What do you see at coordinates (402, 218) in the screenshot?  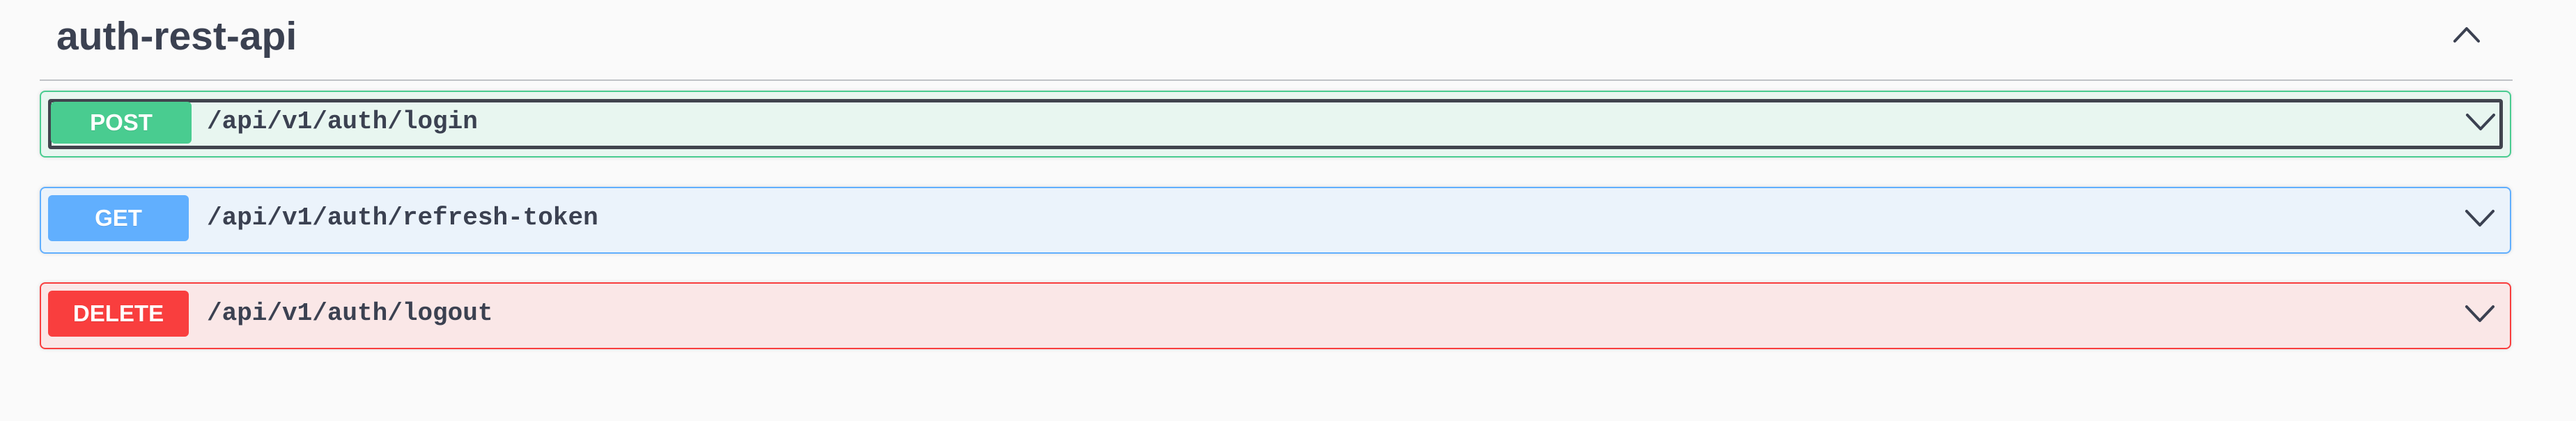 I see `operation-path: /api/v1/auth/refresh-token` at bounding box center [402, 218].